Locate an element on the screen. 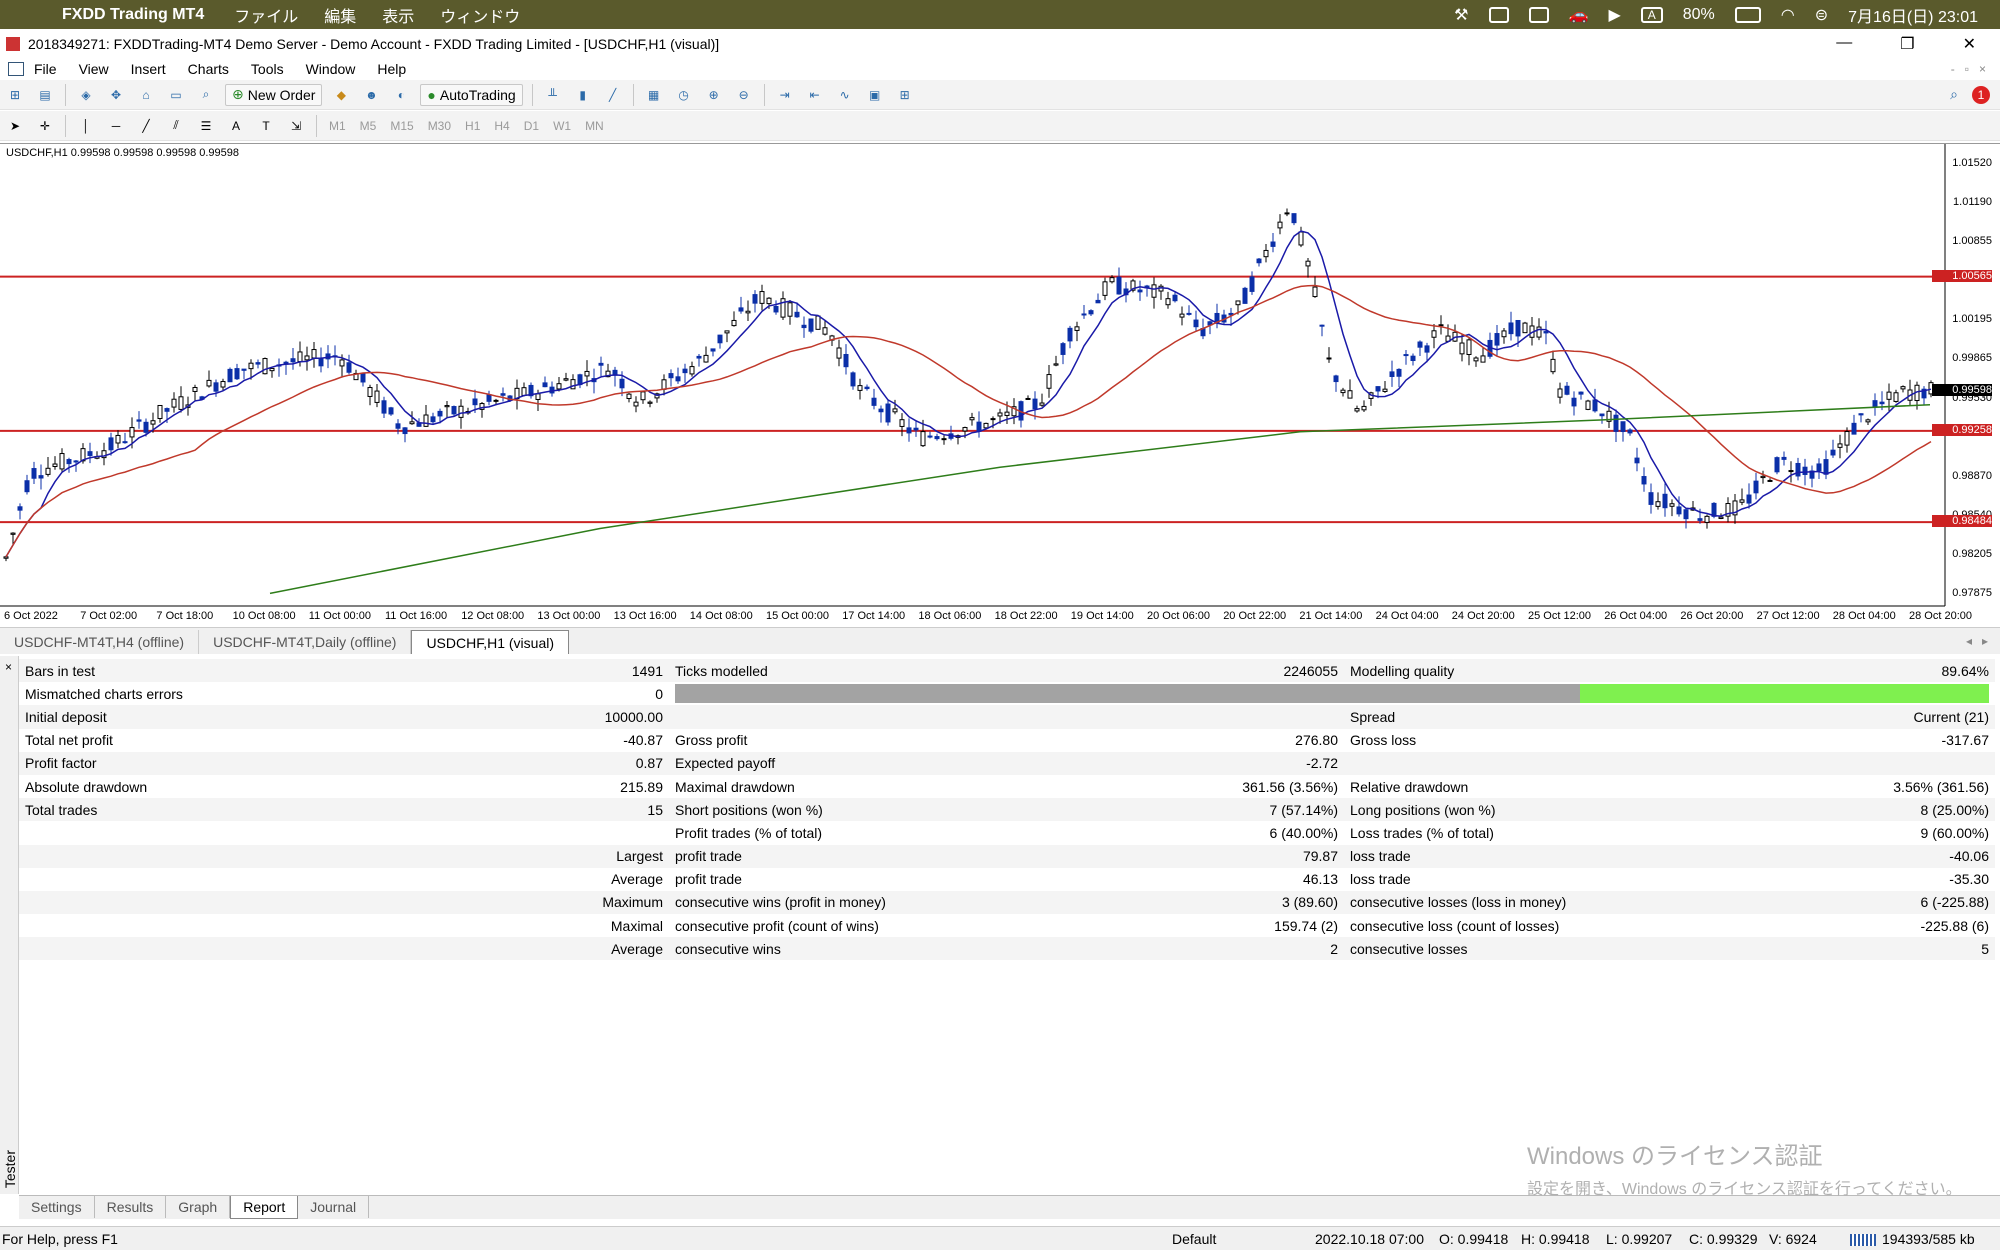 This screenshot has width=2000, height=1250. menu-clock: 7月16日(日) 23:01 is located at coordinates (1913, 15).